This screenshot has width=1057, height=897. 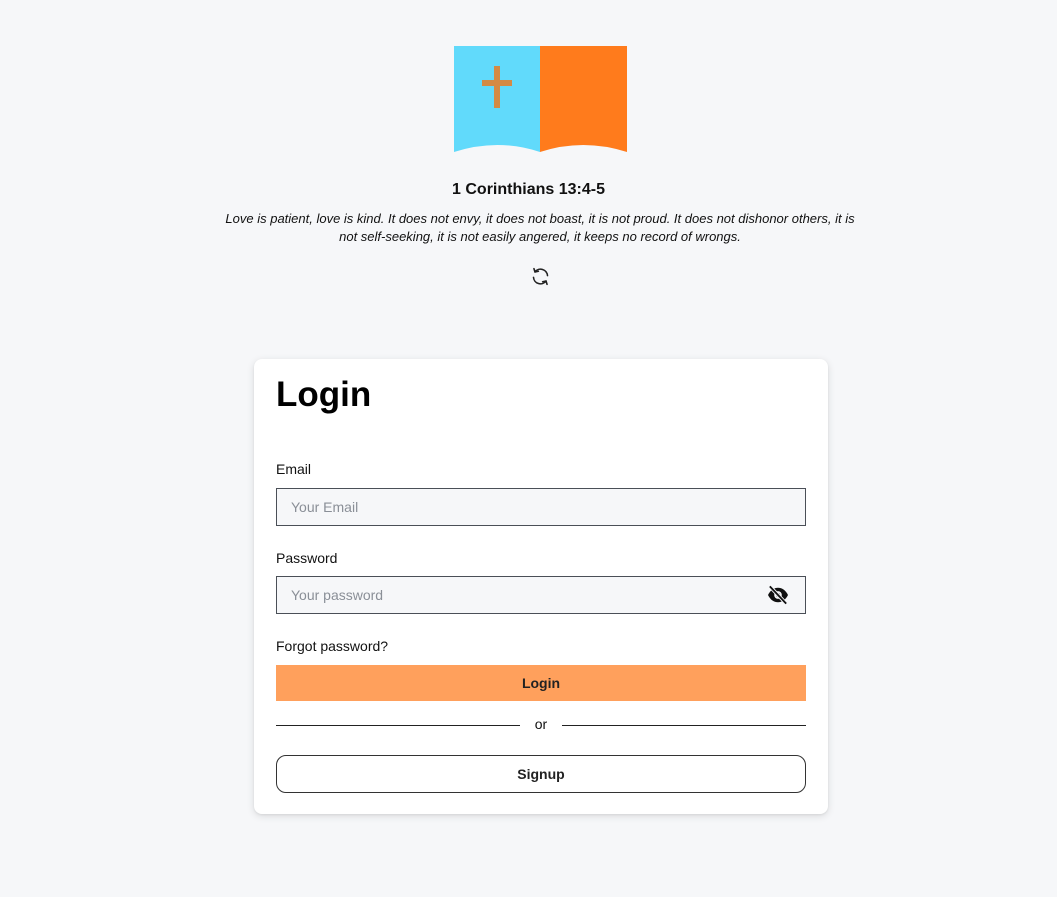 I want to click on password-field, so click(x=541, y=595).